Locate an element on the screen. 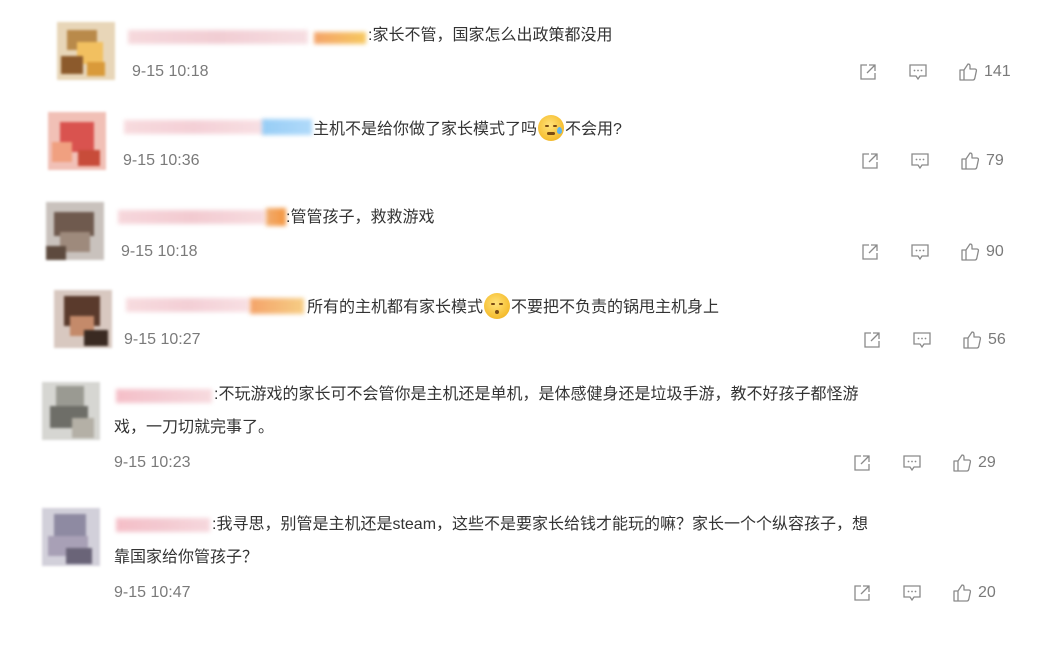 Image resolution: width=1057 pixels, height=649 pixels. like-count: 56 is located at coordinates (997, 339).